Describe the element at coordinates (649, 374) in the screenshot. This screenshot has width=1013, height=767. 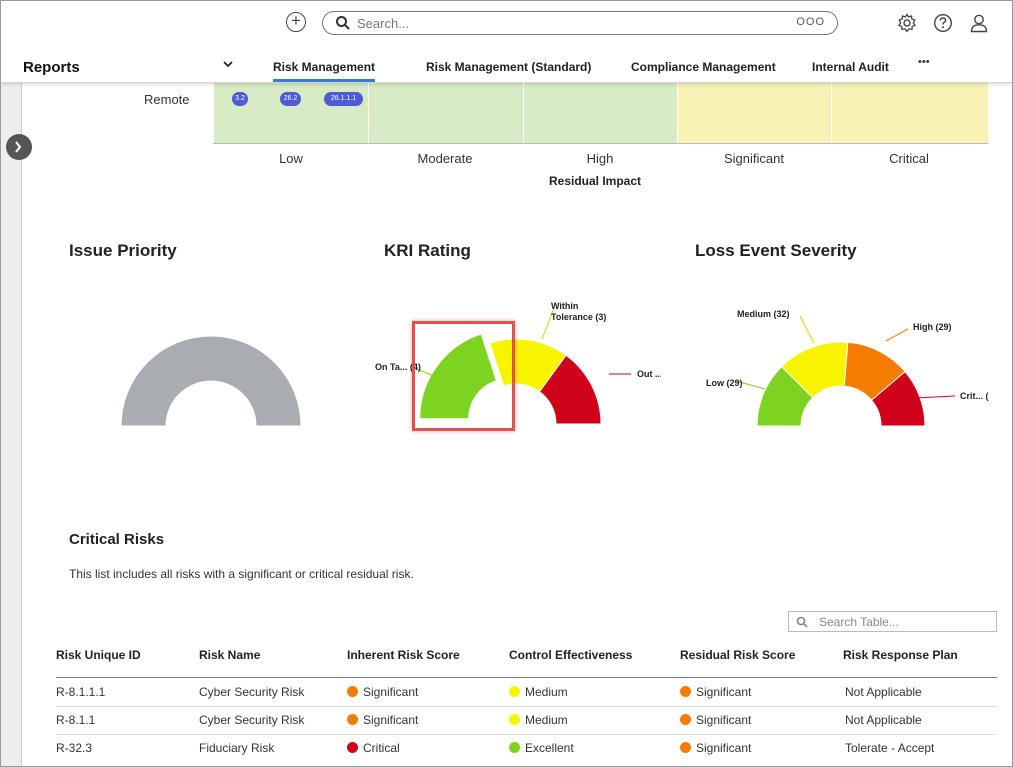
I see `kri-label-out: Out ... (3` at that location.